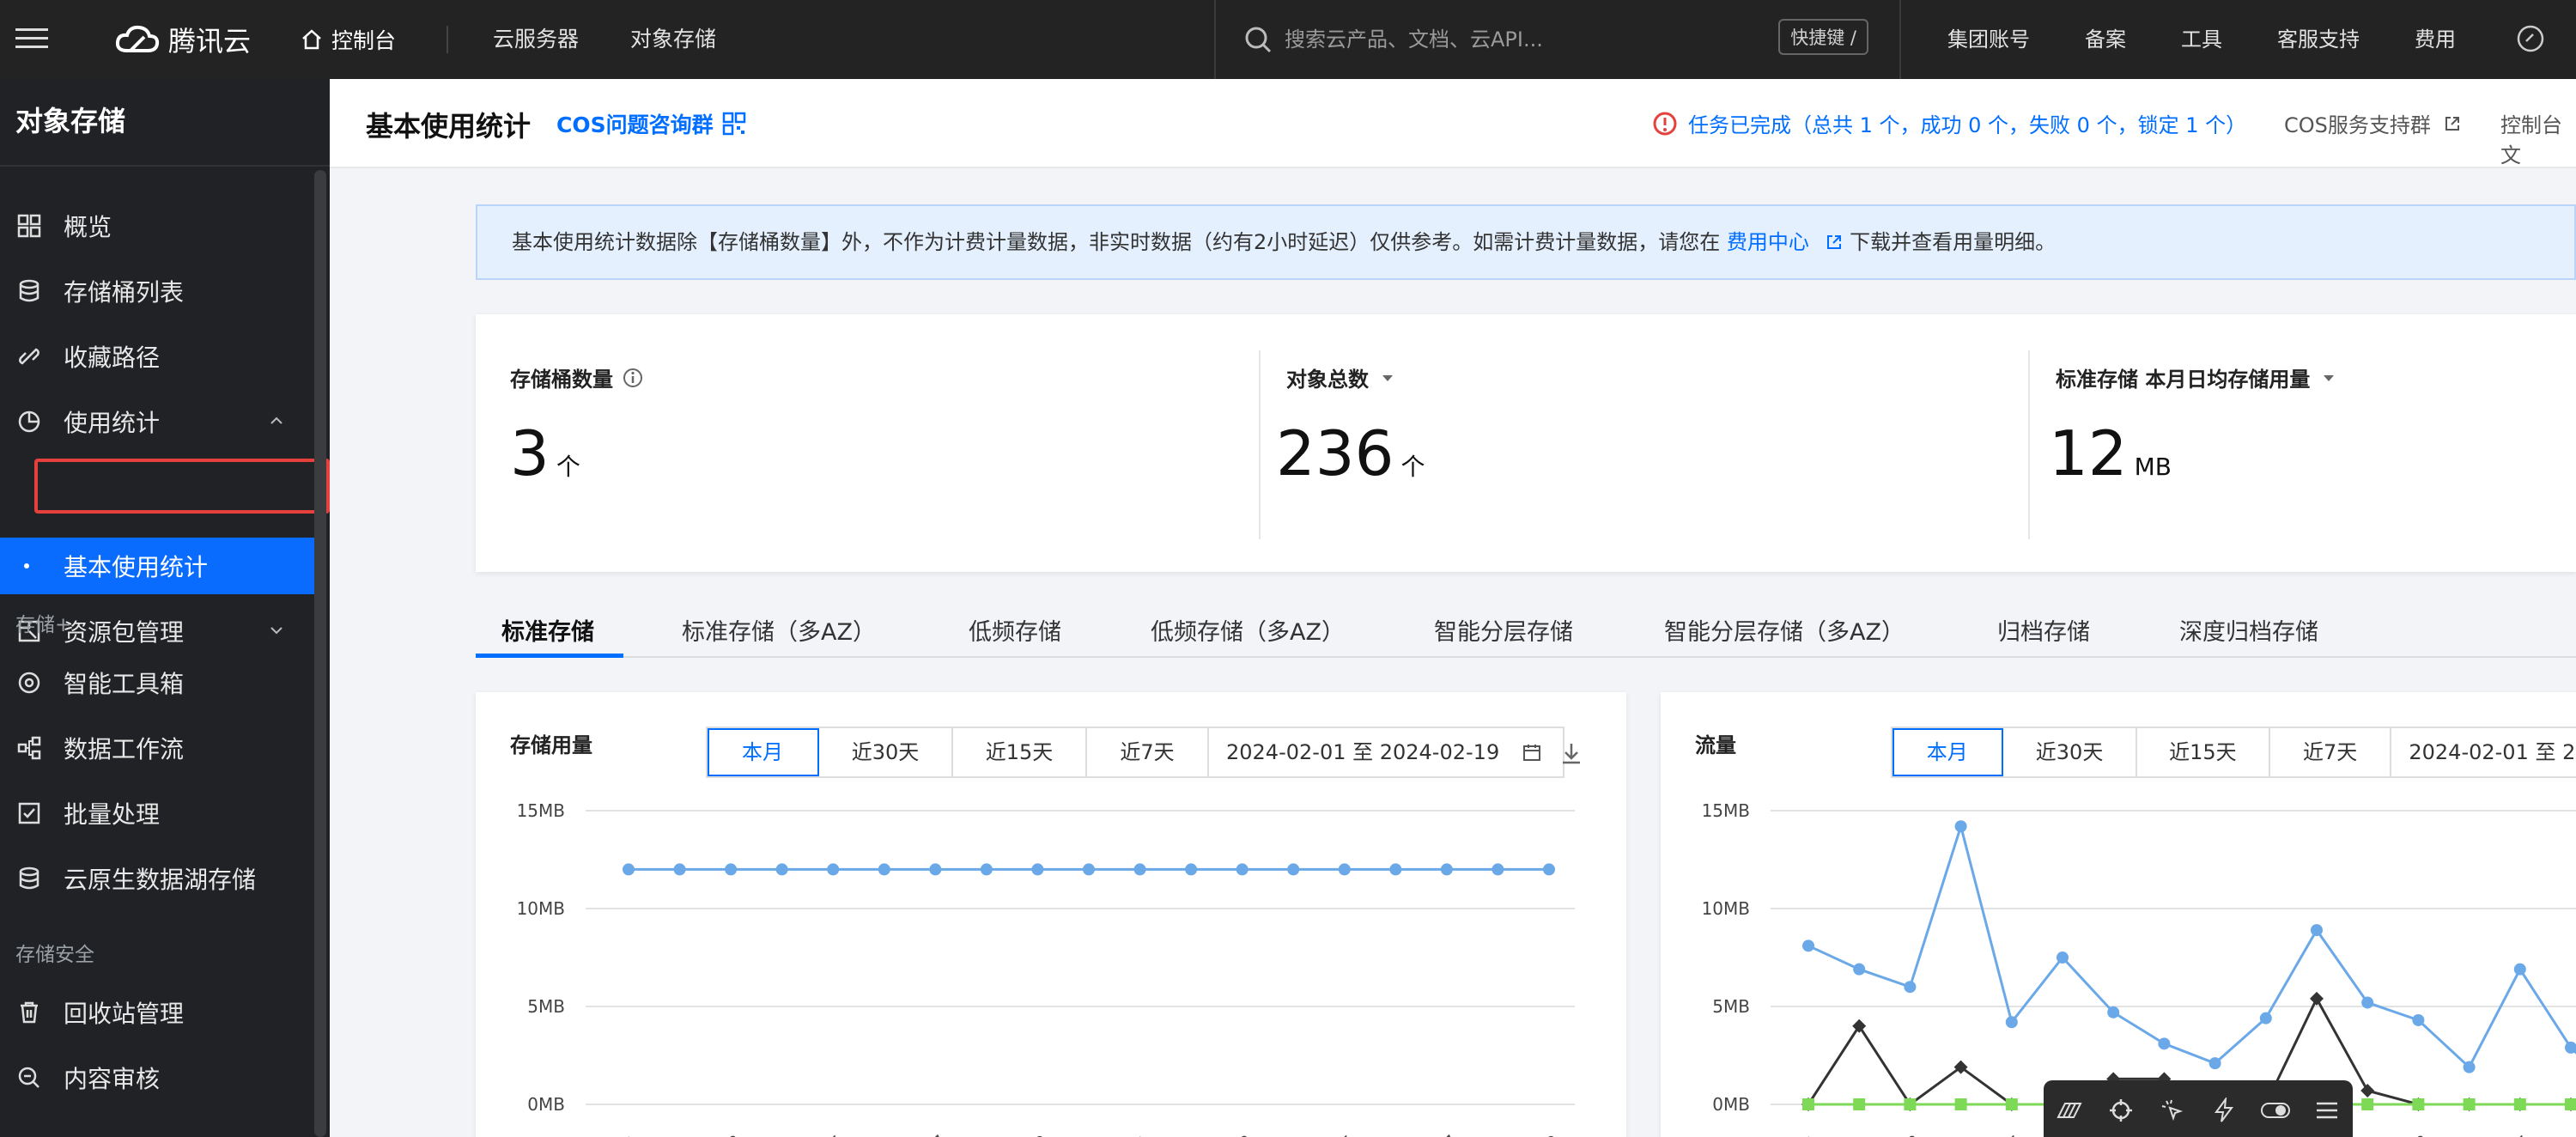  Describe the element at coordinates (2435, 39) in the screenshot. I see `top-link-billing: 费用` at that location.